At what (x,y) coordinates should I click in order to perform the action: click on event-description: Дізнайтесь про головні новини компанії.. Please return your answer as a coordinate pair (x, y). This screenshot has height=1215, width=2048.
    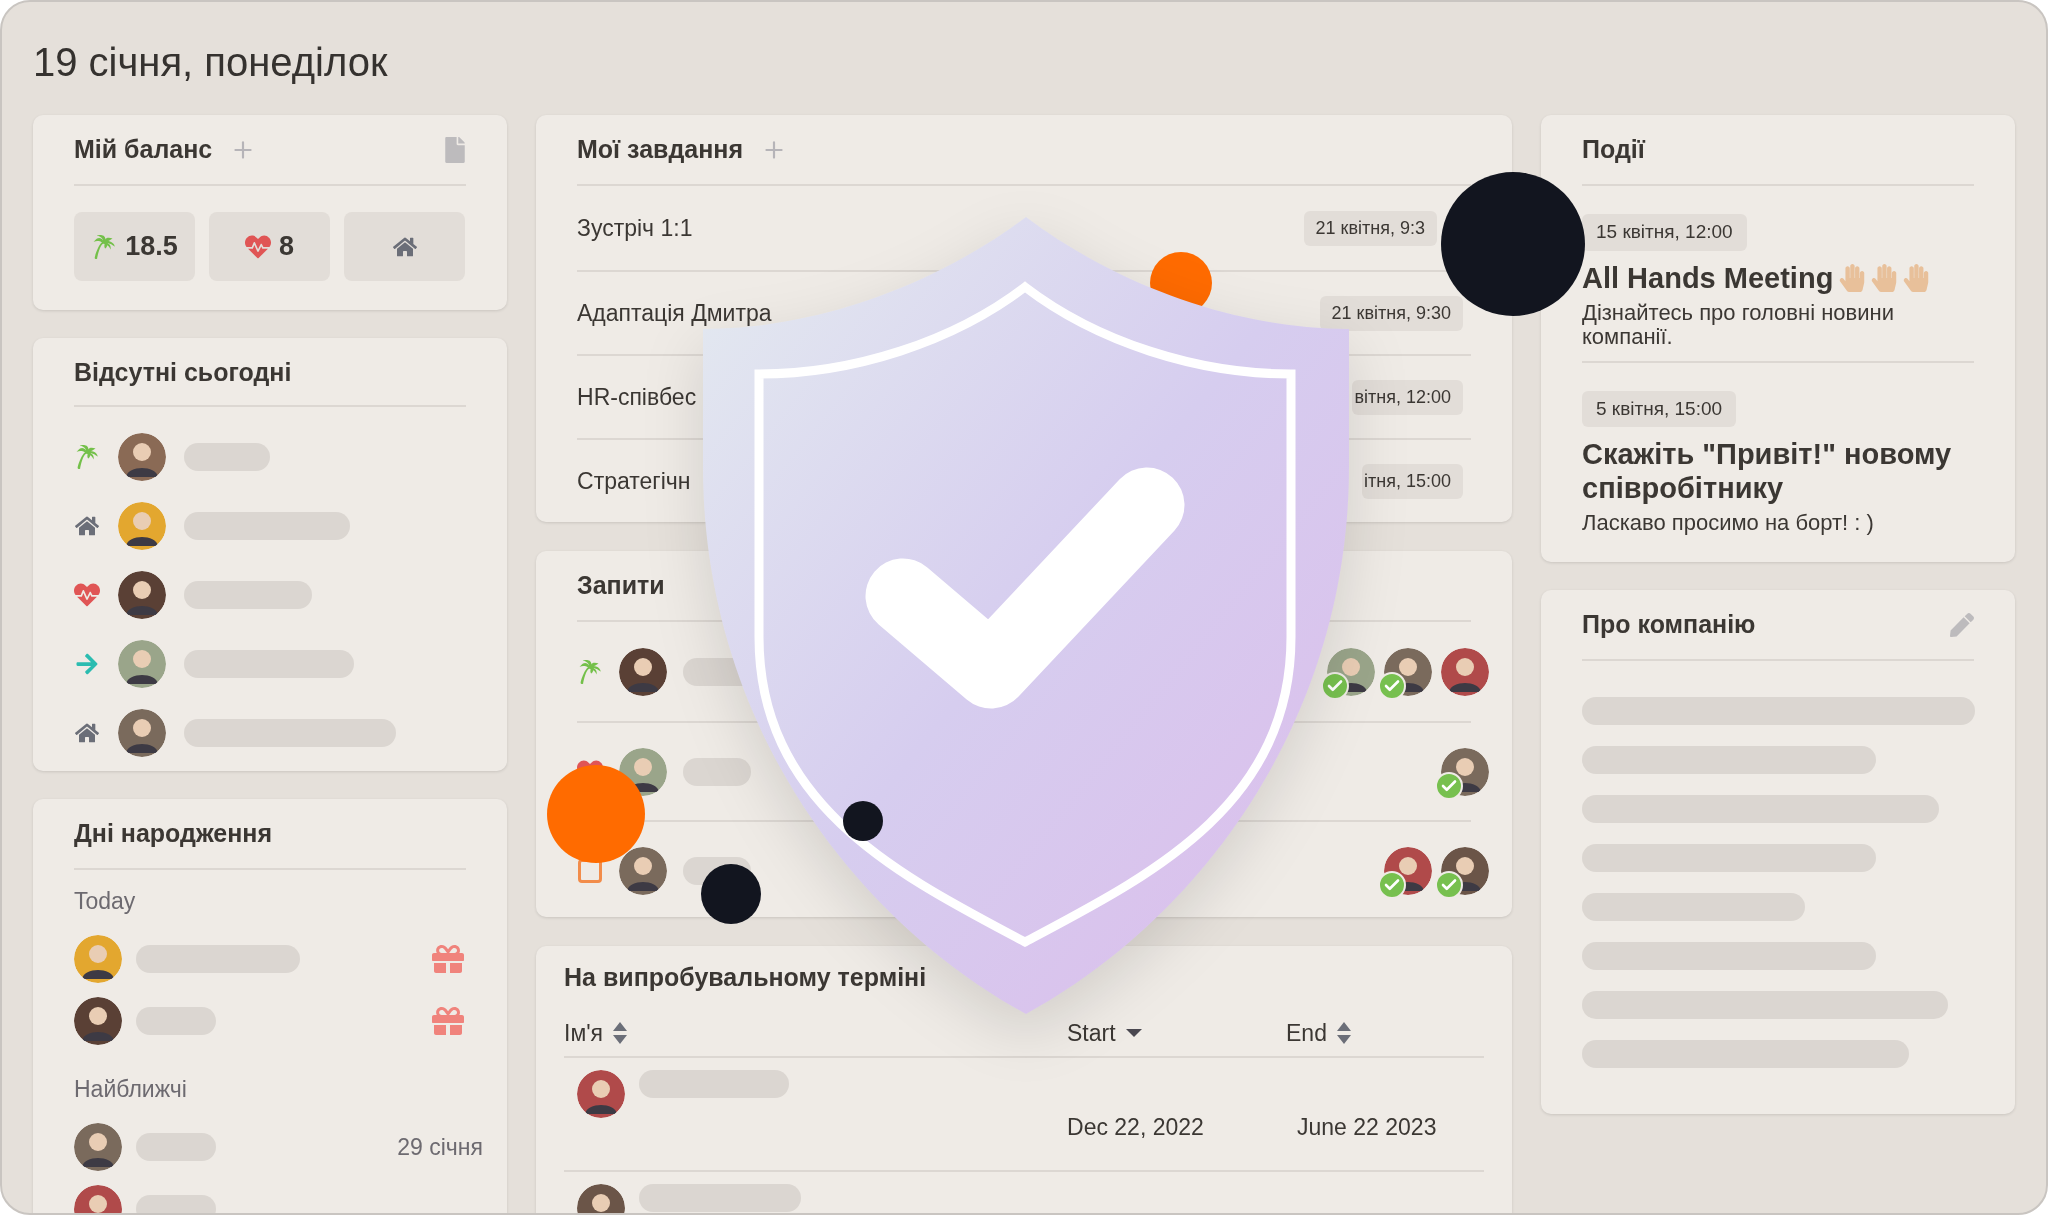
    Looking at the image, I should click on (1738, 324).